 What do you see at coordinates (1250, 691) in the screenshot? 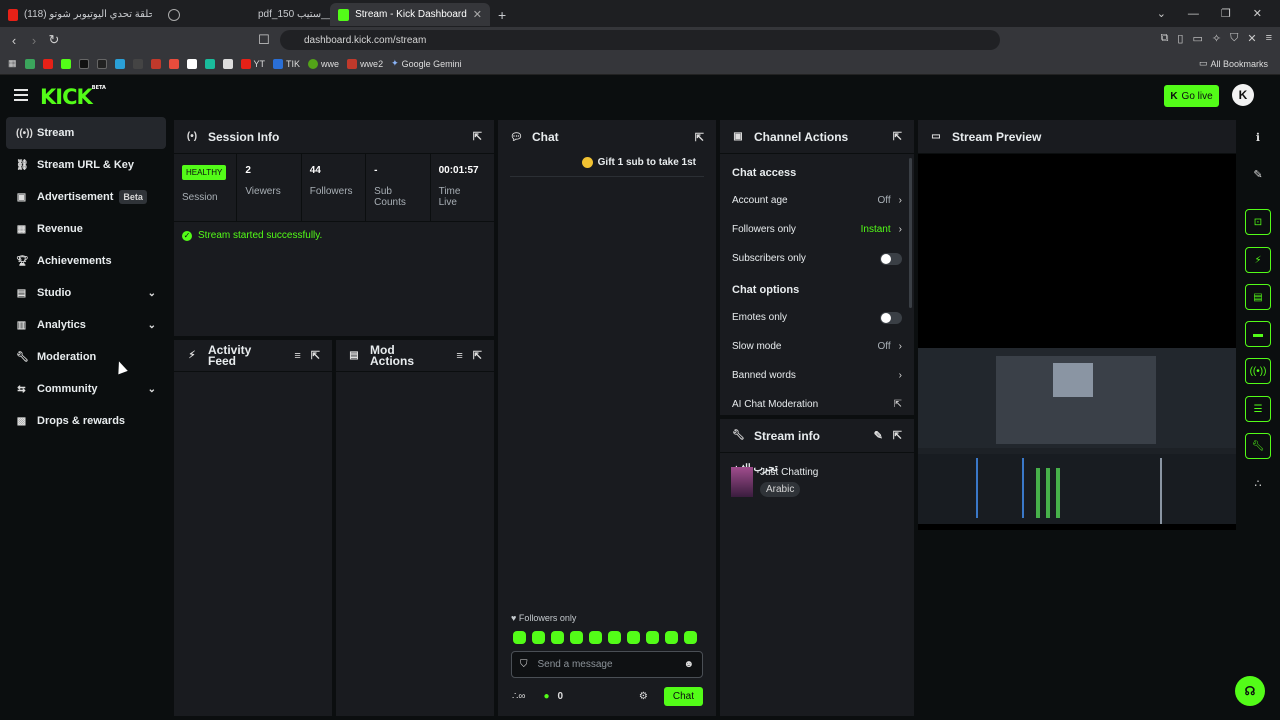
I see `help-support-button: ☊` at bounding box center [1250, 691].